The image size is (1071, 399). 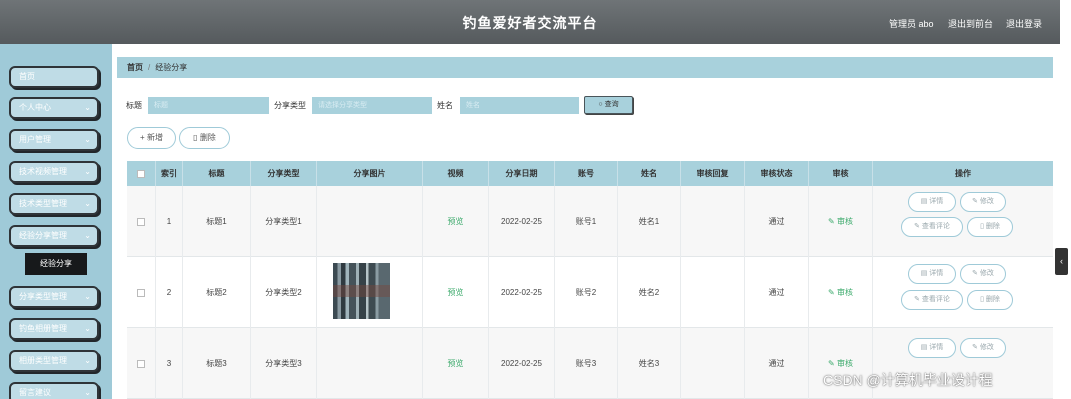 I want to click on cell-title: 标题1, so click(x=217, y=221).